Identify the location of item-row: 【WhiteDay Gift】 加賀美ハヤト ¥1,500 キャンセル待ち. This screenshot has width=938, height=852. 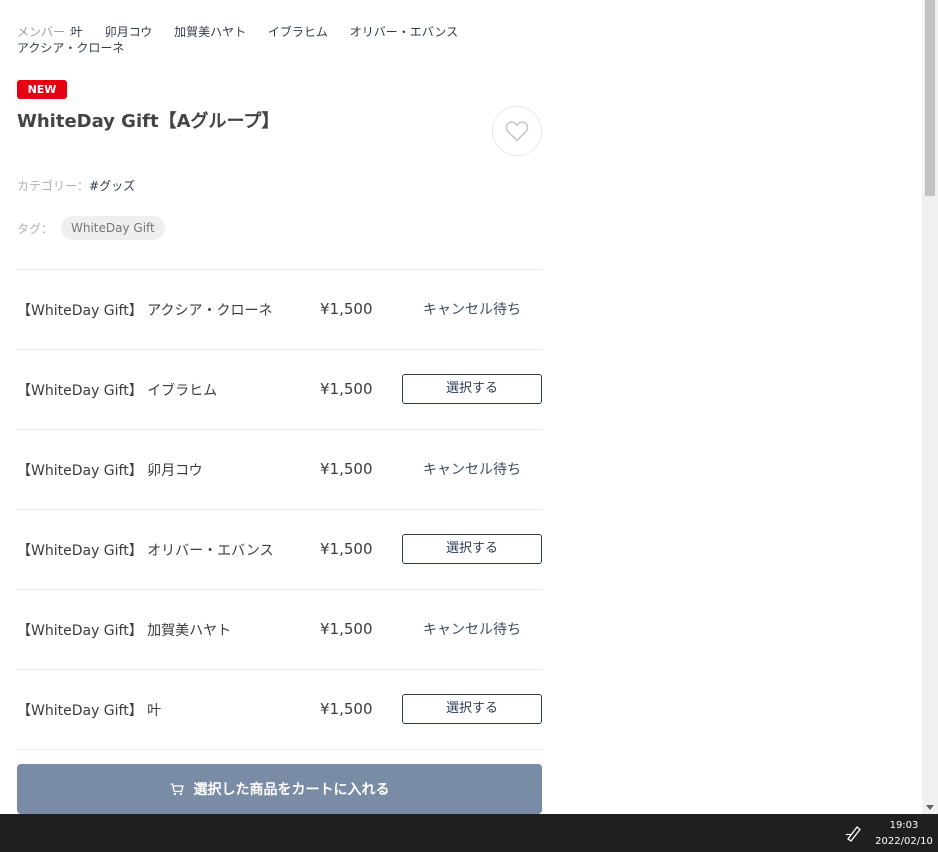
(279, 630).